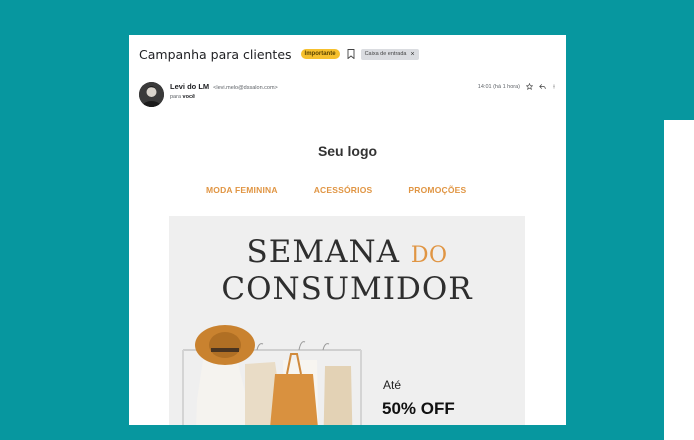 Image resolution: width=694 pixels, height=440 pixels. Describe the element at coordinates (224, 97) in the screenshot. I see `recipient-line: para você` at that location.